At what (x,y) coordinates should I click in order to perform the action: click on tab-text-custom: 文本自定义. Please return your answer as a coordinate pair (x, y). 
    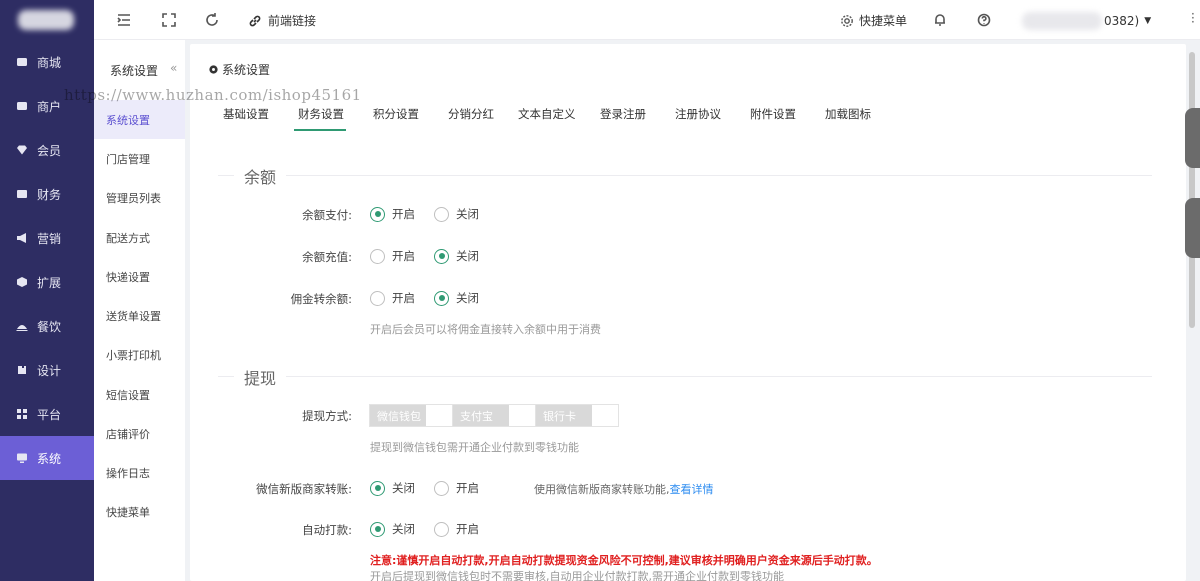
    Looking at the image, I should click on (547, 114).